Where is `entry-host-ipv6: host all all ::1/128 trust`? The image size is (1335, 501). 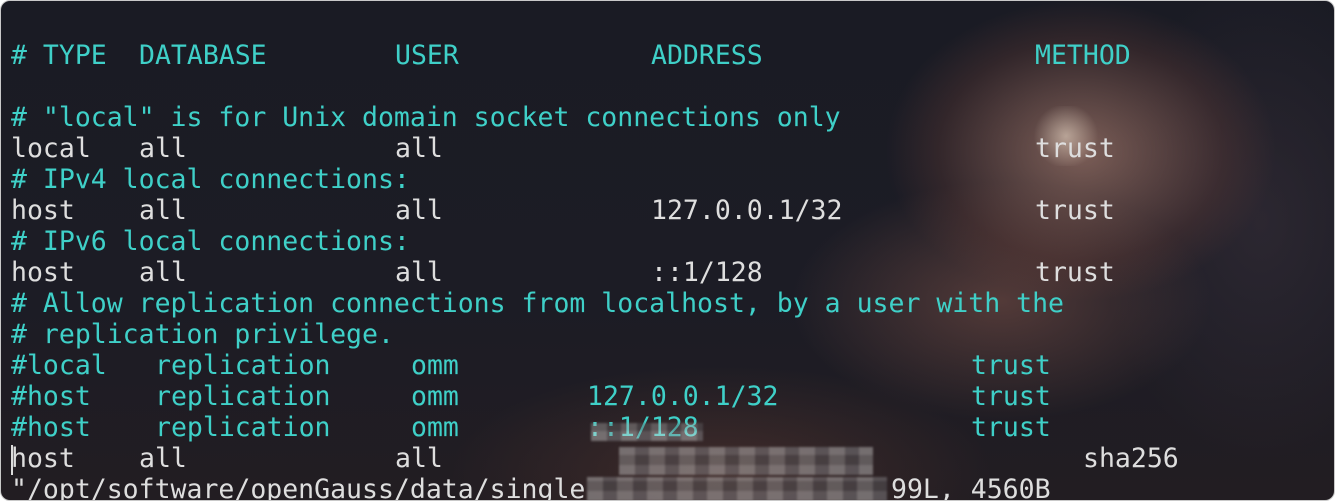 entry-host-ipv6: host all all ::1/128 trust is located at coordinates (563, 272).